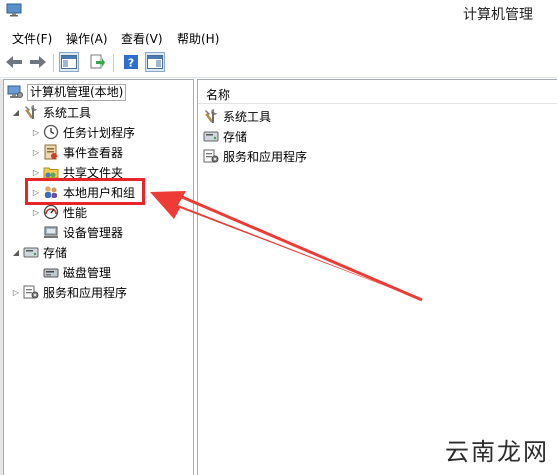 This screenshot has height=475, width=557. I want to click on window-title: 计算机管理, so click(498, 15).